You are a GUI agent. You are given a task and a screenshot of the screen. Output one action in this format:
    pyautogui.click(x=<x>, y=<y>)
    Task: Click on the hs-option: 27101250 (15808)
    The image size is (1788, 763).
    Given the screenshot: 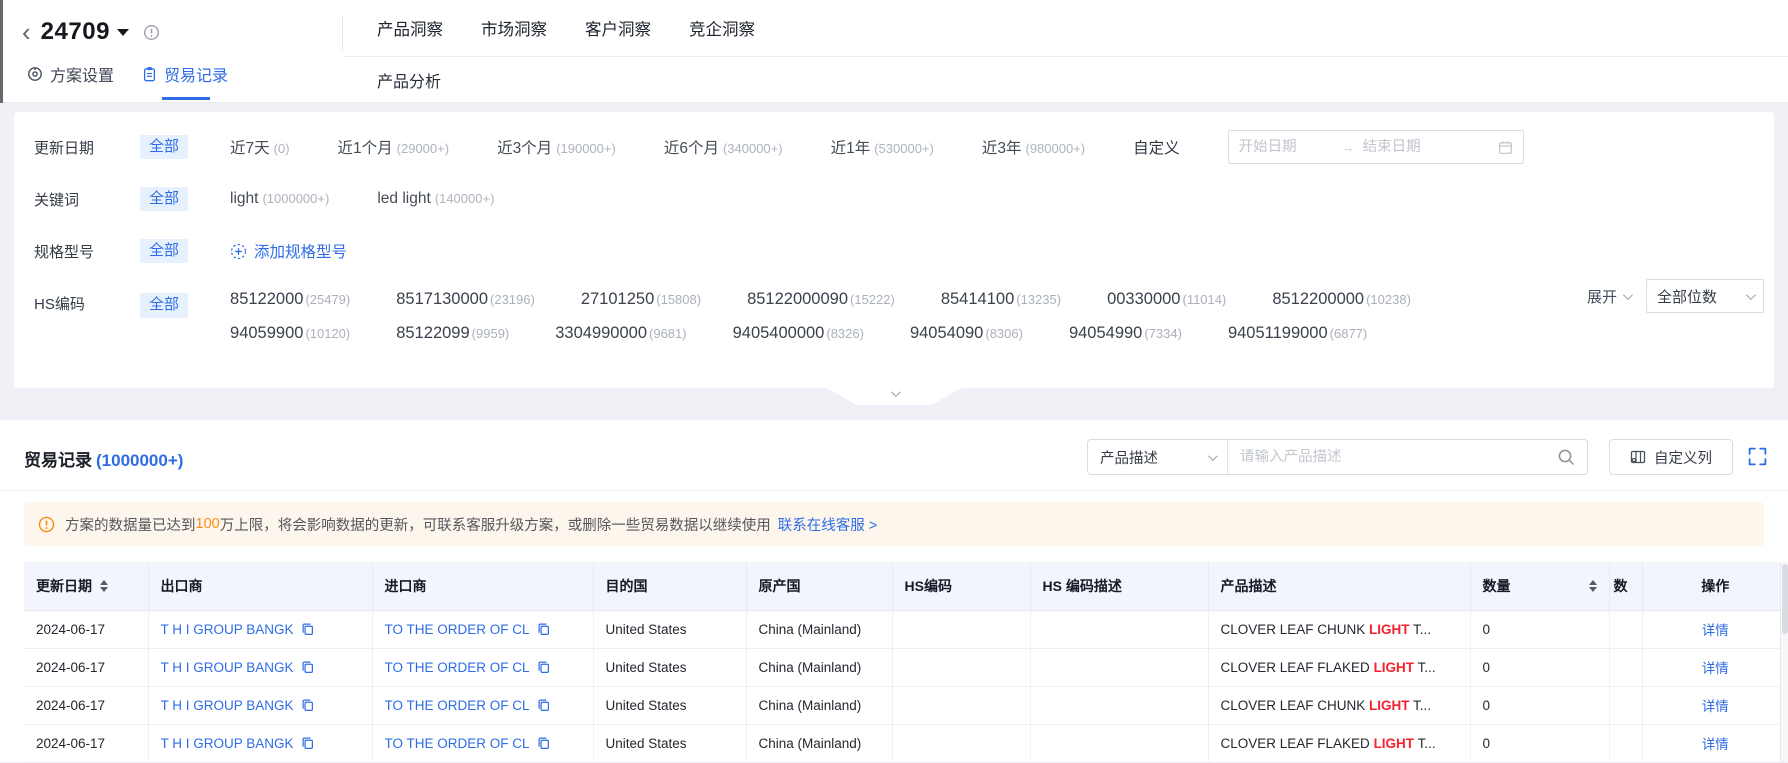 What is the action you would take?
    pyautogui.click(x=641, y=299)
    